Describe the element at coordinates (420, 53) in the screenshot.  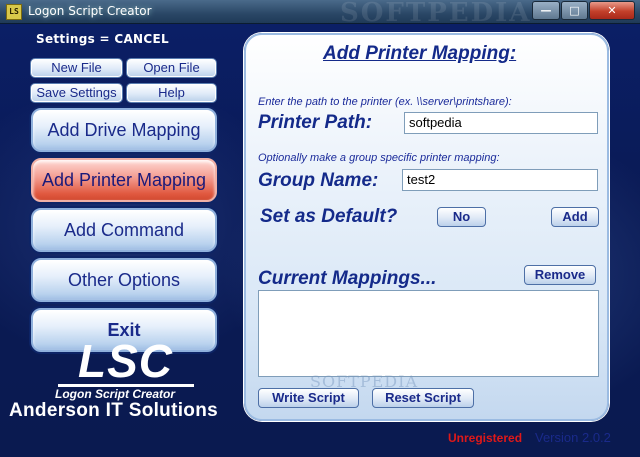
I see `panel-title: Add Printer Mapping:` at that location.